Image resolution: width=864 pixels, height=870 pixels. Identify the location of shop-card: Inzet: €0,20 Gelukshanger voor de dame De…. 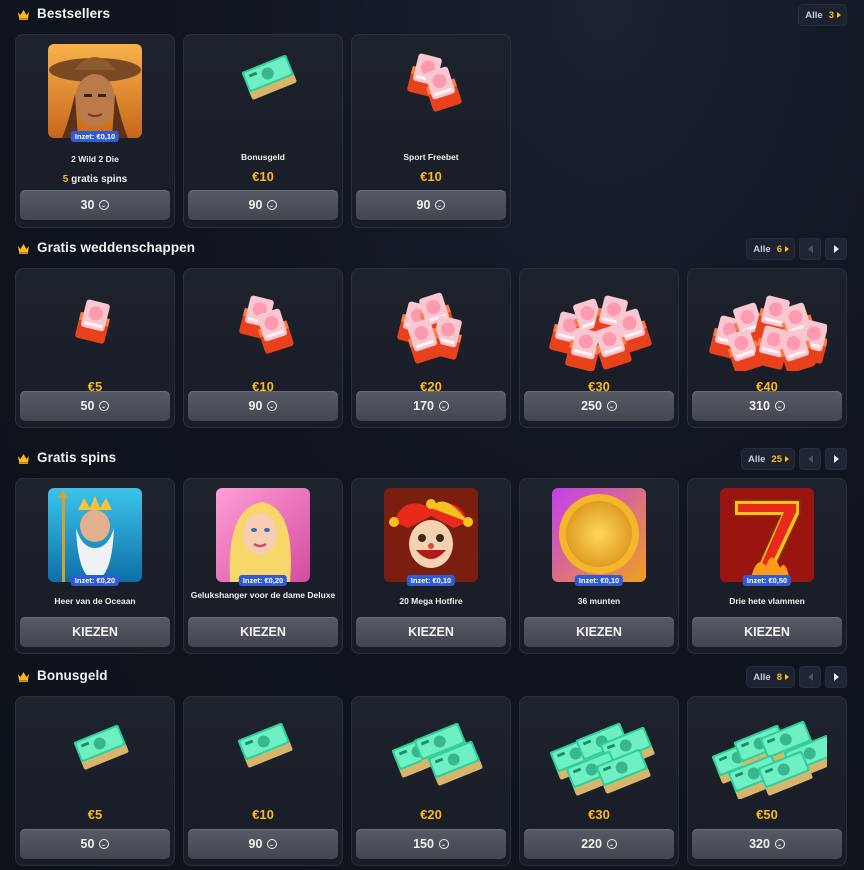
(263, 566).